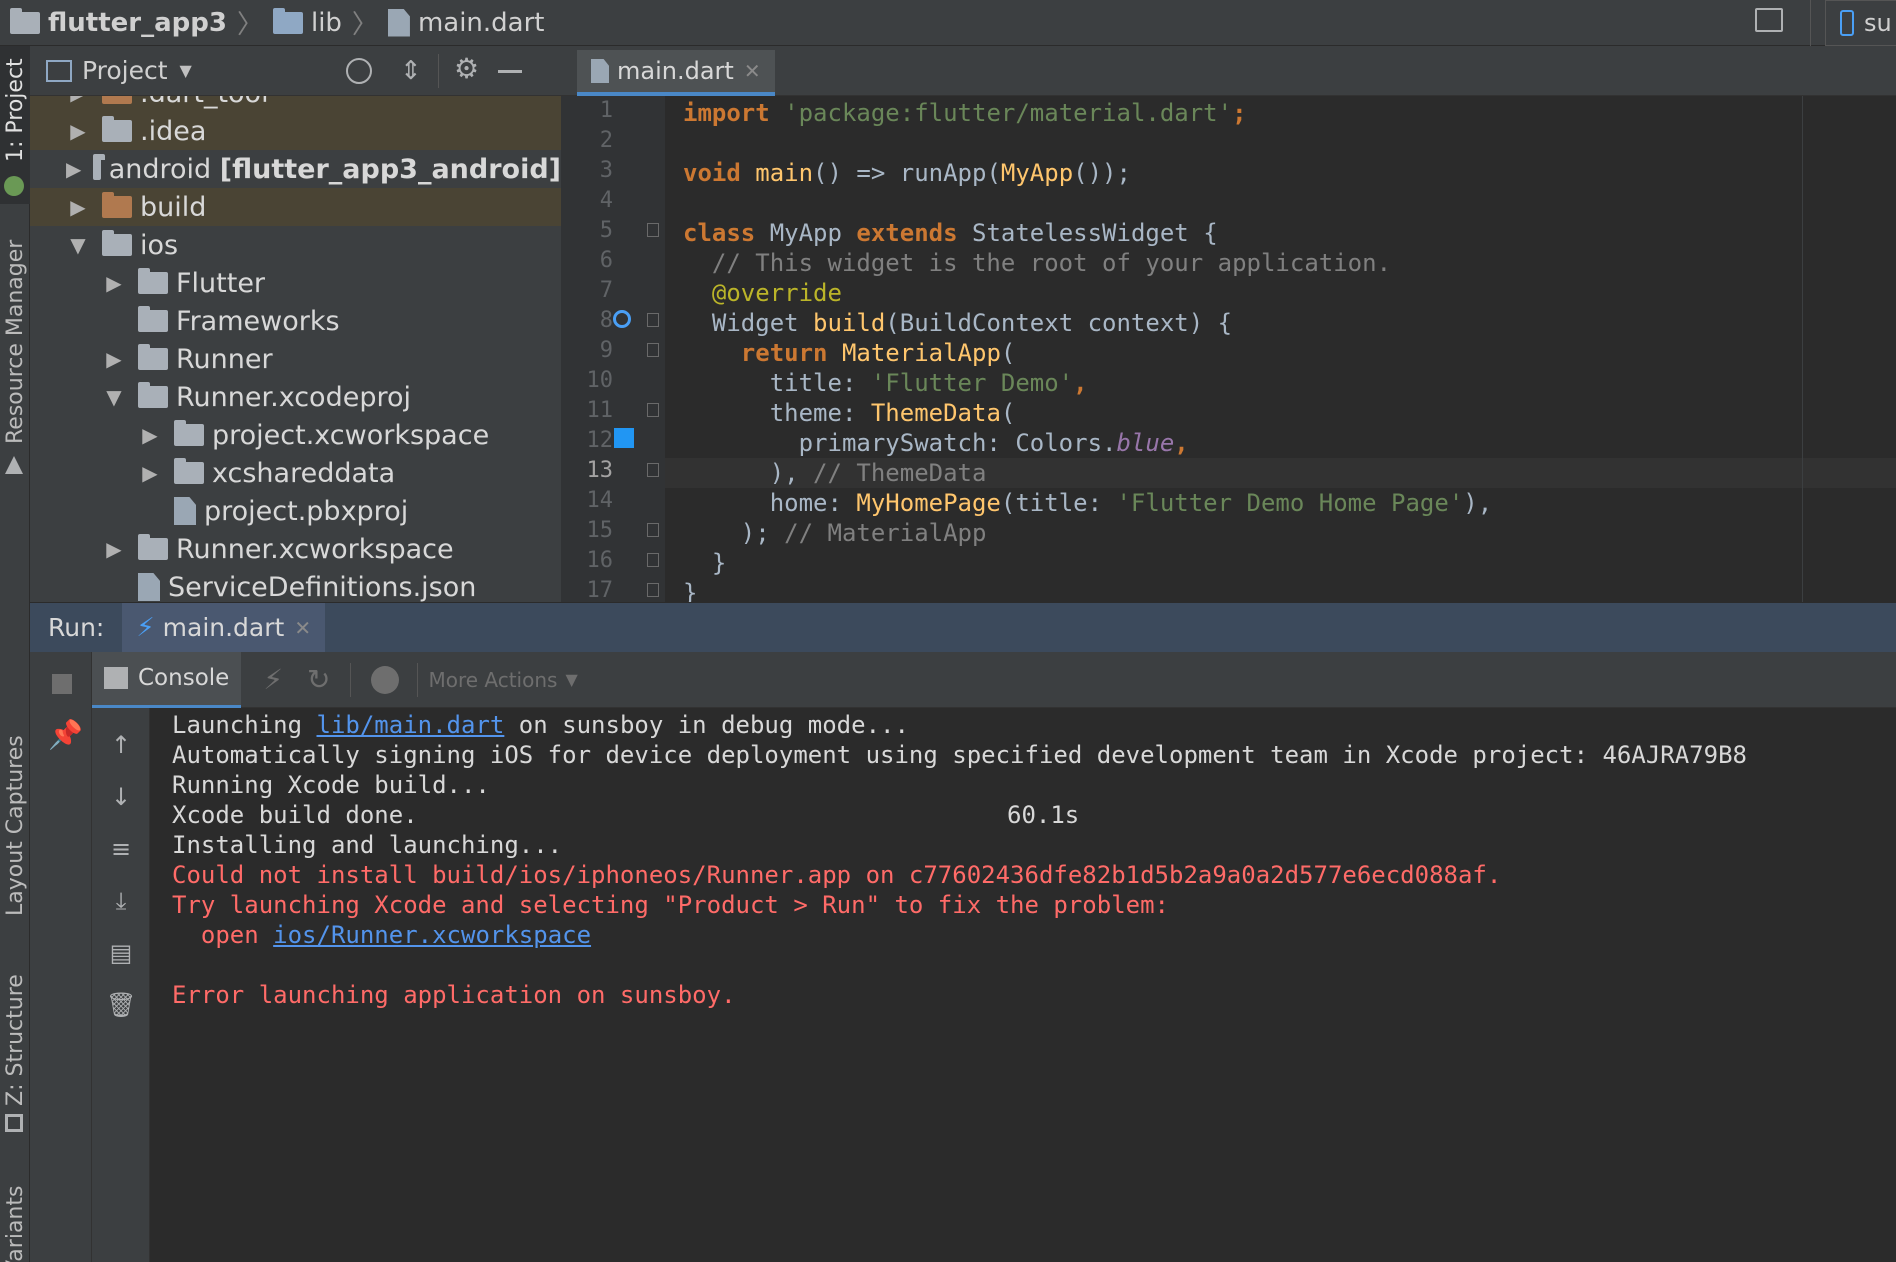 This screenshot has height=1262, width=1896. What do you see at coordinates (121, 745) in the screenshot?
I see `arrow-up-icon: ↑` at bounding box center [121, 745].